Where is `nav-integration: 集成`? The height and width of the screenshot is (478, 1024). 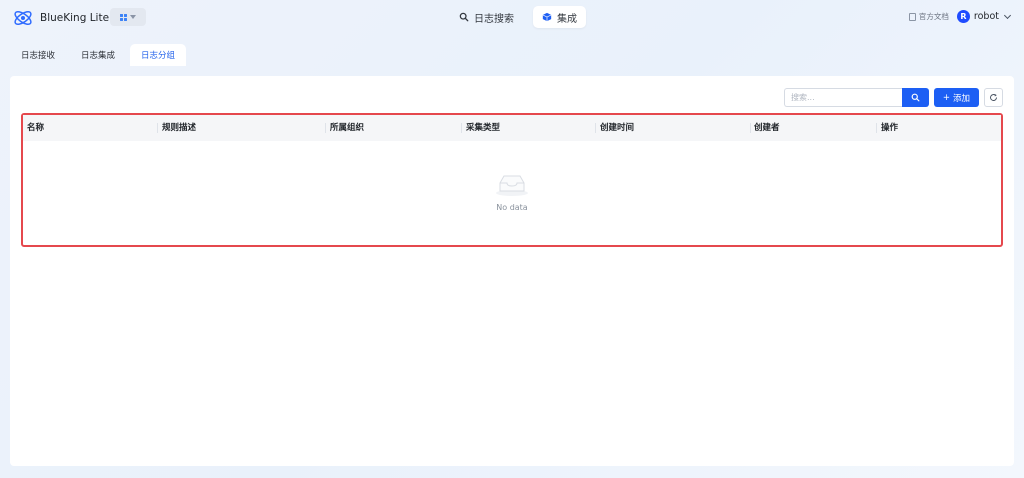
nav-integration: 集成 is located at coordinates (559, 17).